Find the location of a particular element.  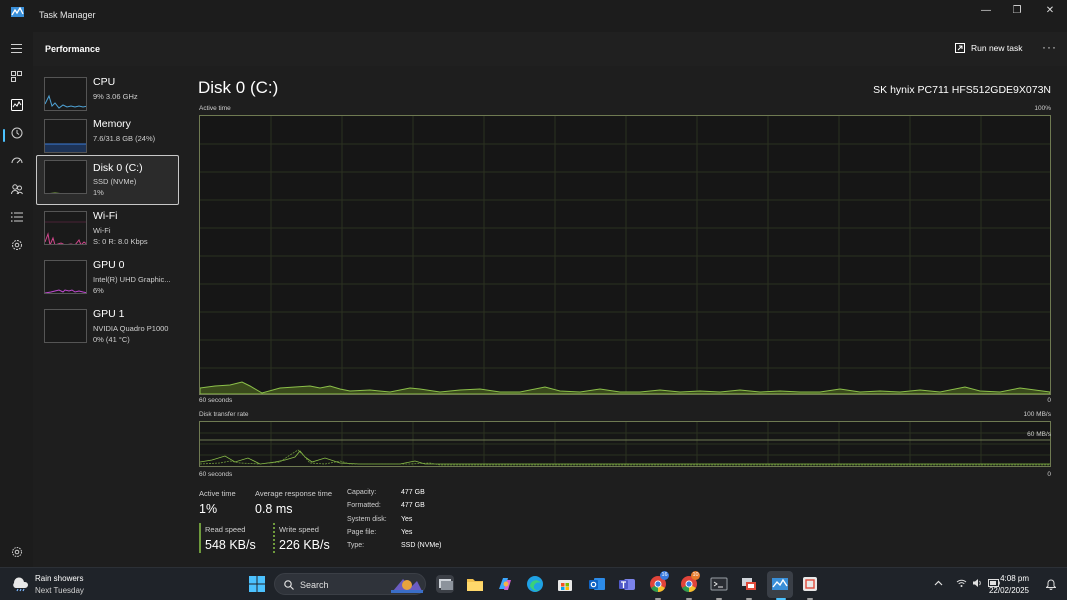

transfer-rate-max-label: 100 MB/s is located at coordinates (1037, 414).